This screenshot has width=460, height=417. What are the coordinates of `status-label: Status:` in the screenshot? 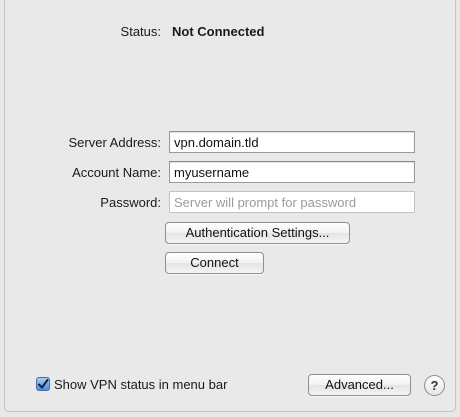 It's located at (140, 31).